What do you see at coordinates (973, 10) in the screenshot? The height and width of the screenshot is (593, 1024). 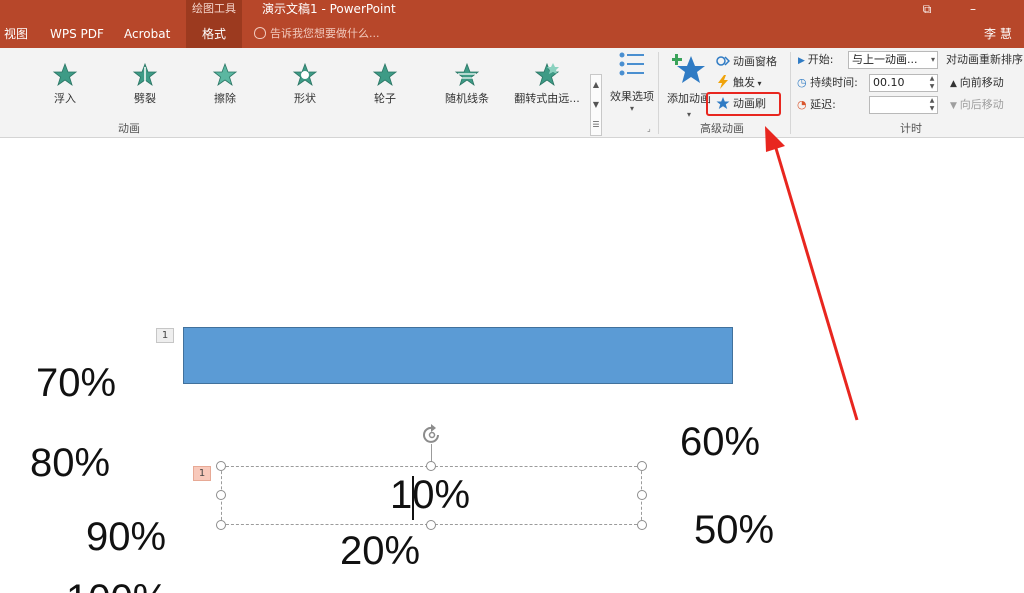 I see `minimize-icon: –` at bounding box center [973, 10].